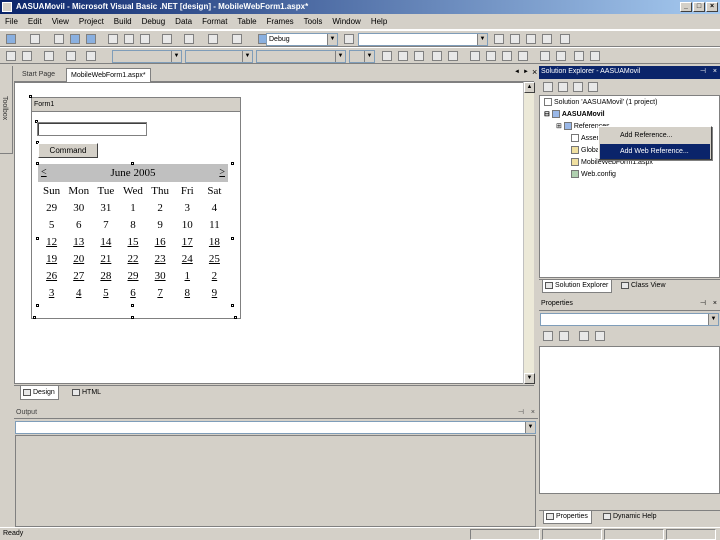 Image resolution: width=720 pixels, height=540 pixels. I want to click on grid-icon, so click(91, 56).